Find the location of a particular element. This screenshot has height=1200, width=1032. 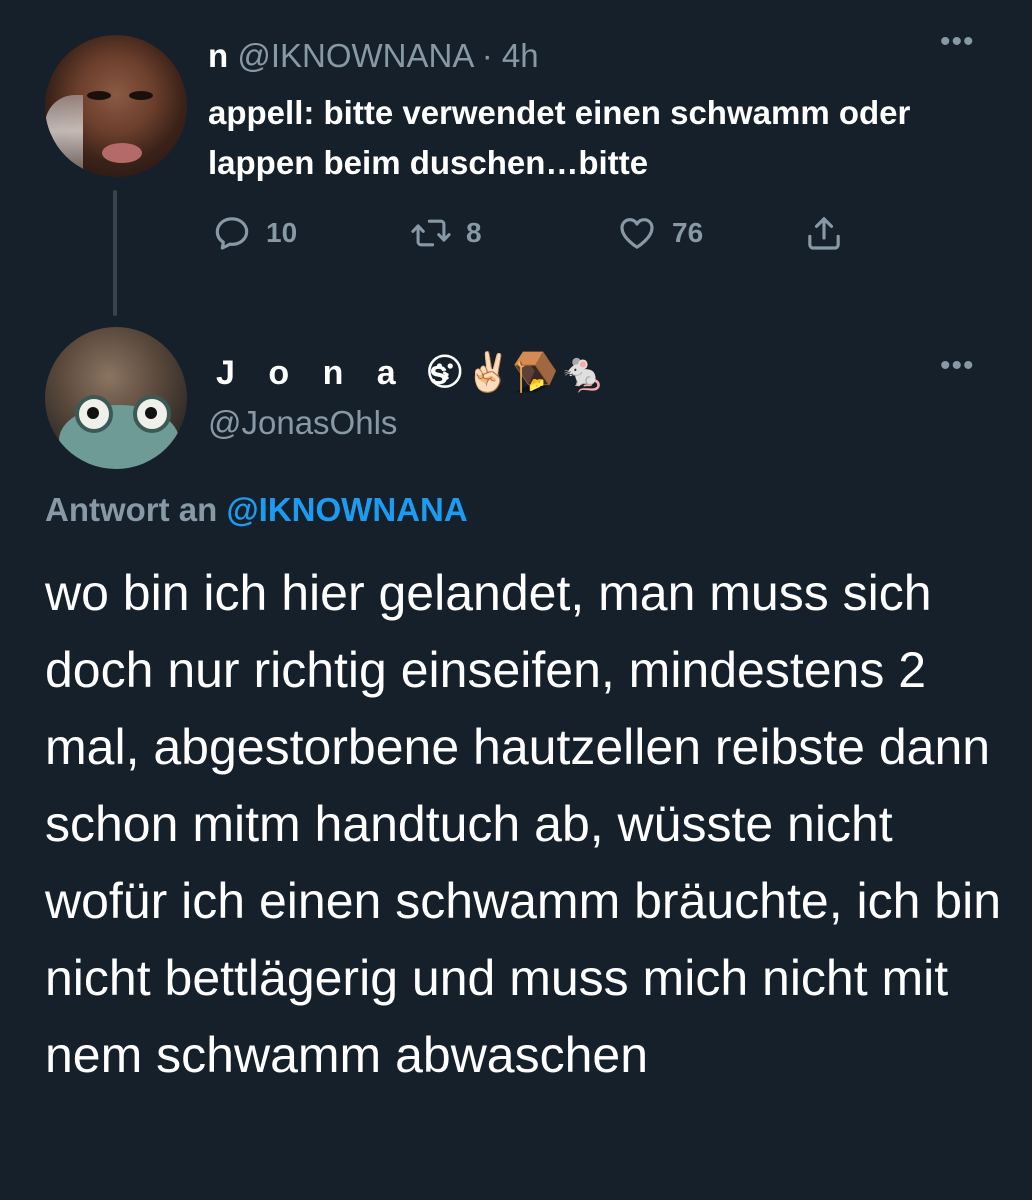

reply-display-name: J o n a s is located at coordinates (338, 373).